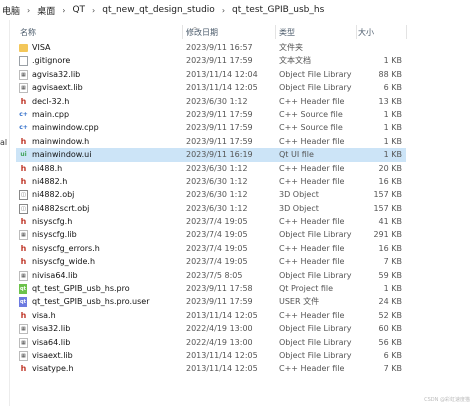 This screenshot has width=474, height=406. Describe the element at coordinates (81, 289) in the screenshot. I see `file-name: qt_test_GPIB_usb_hs.pro` at that location.